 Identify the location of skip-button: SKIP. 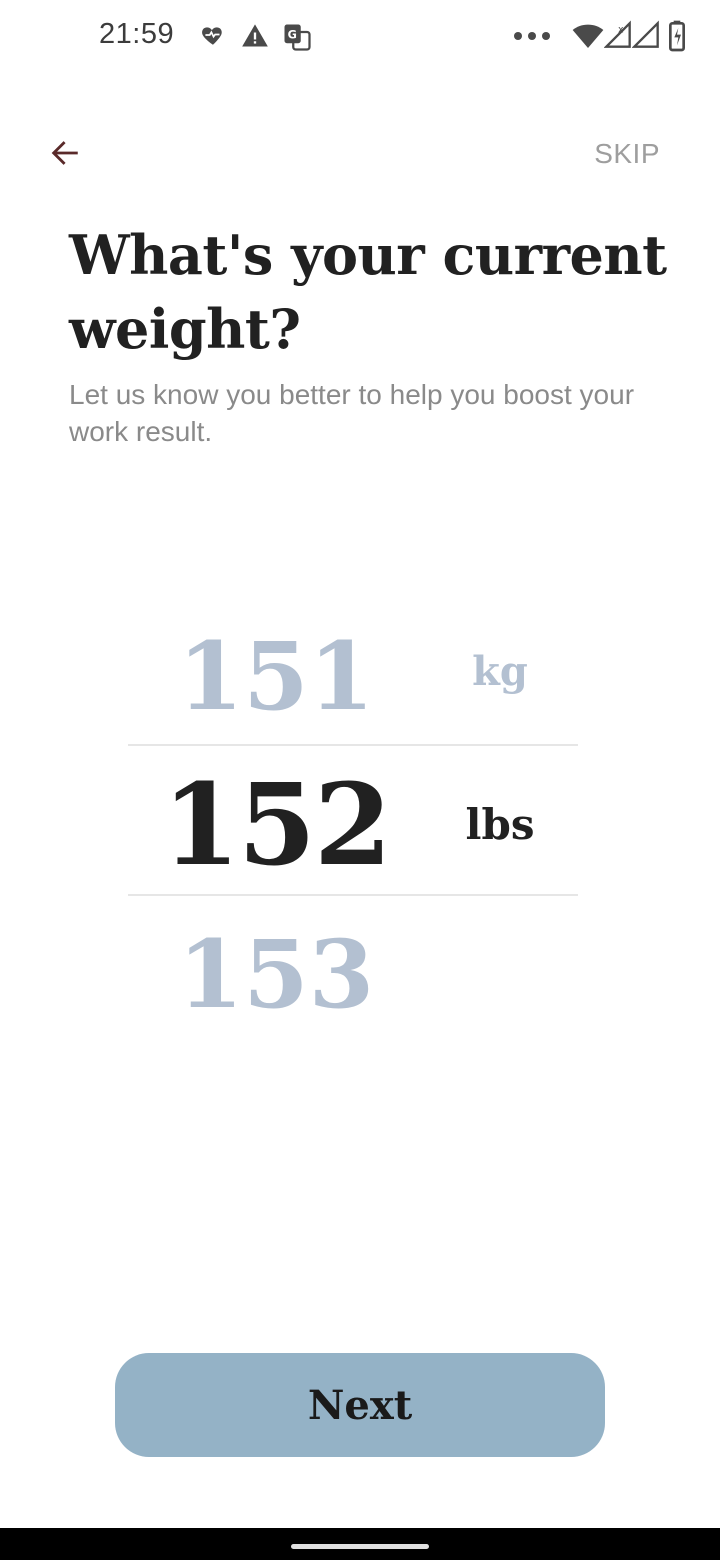
(627, 154).